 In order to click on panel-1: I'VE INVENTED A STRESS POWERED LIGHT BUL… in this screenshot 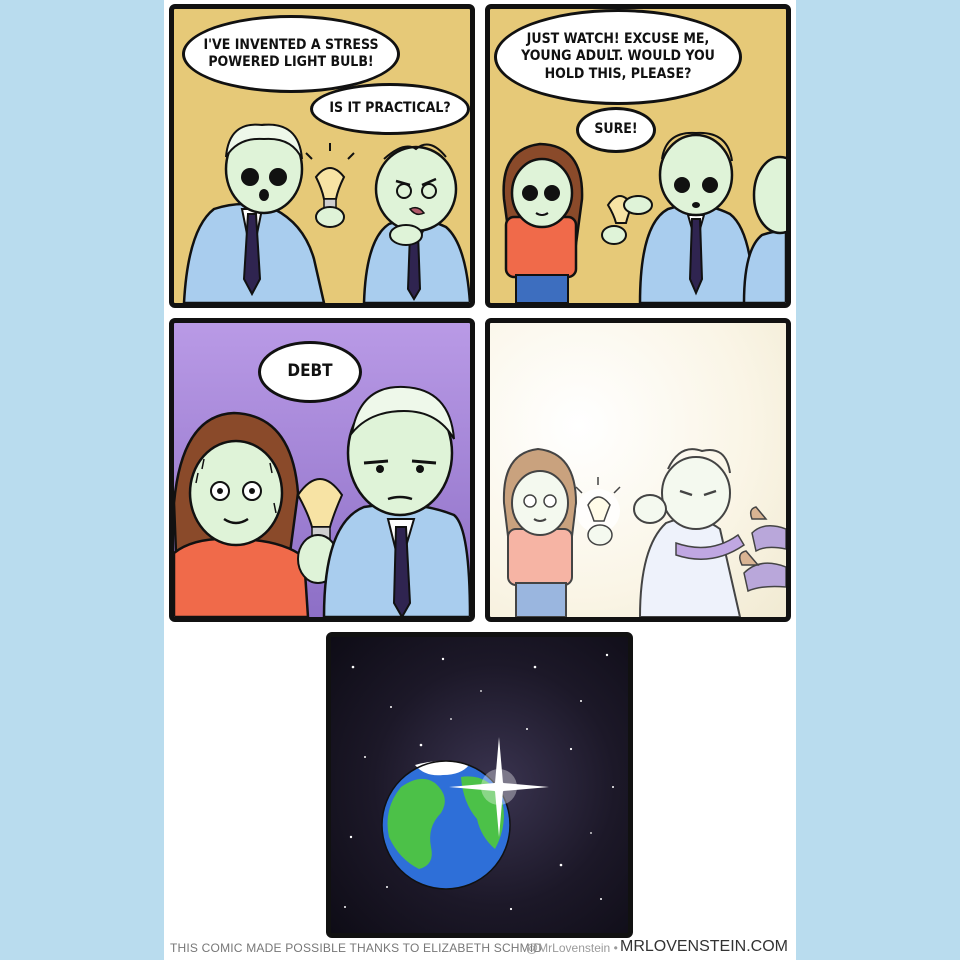, I will do `click(322, 156)`.